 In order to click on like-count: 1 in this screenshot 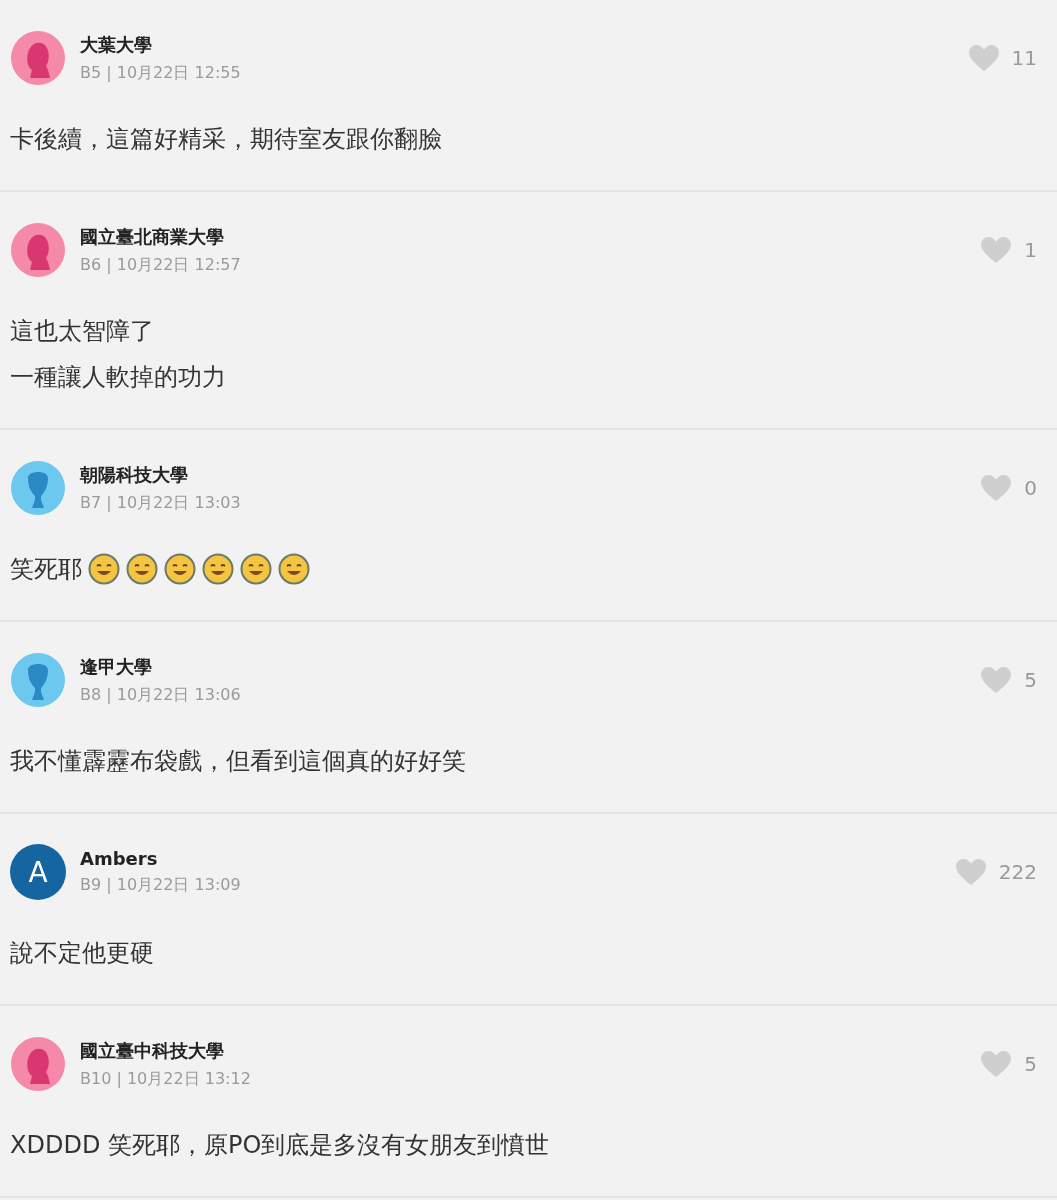, I will do `click(1030, 250)`.